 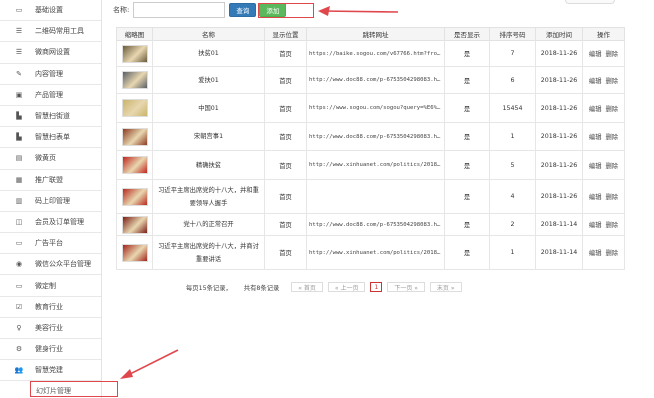 What do you see at coordinates (50, 223) in the screenshot?
I see `sidebar-item-members-orders: ◫ 会员及订单管理` at bounding box center [50, 223].